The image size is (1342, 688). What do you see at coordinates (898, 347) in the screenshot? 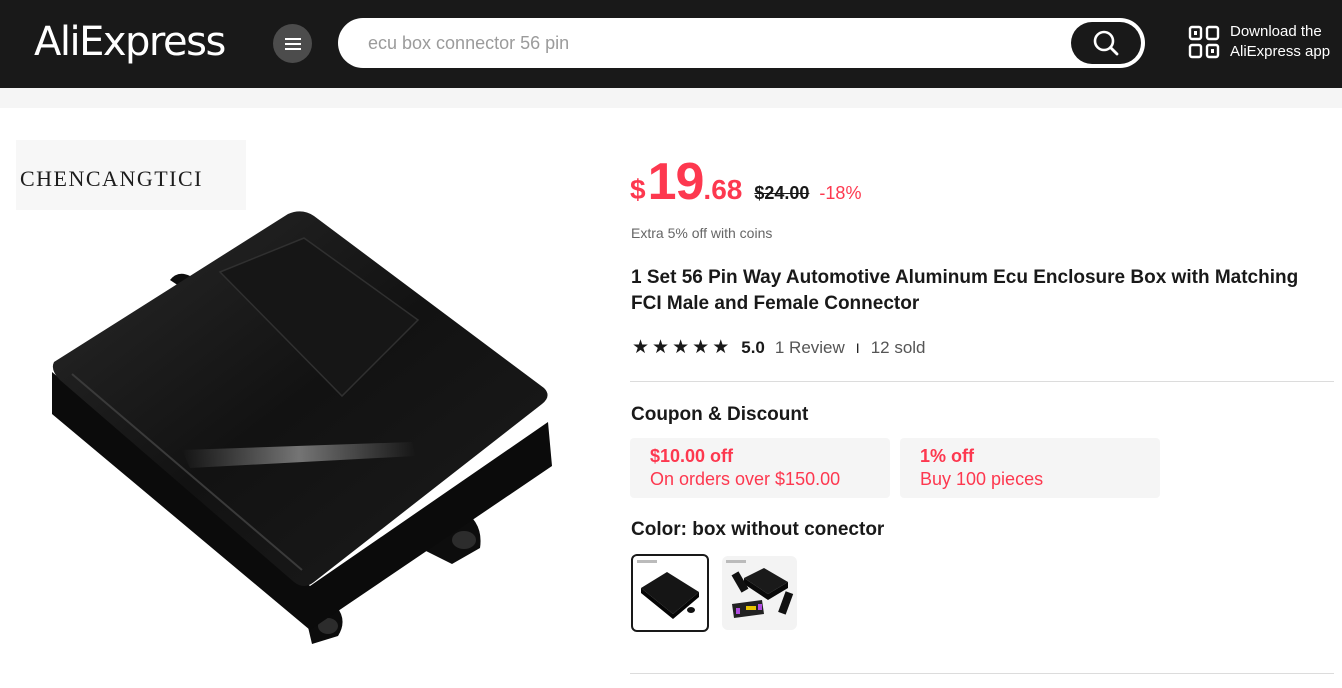
I see `sold-count: 12 sold` at bounding box center [898, 347].